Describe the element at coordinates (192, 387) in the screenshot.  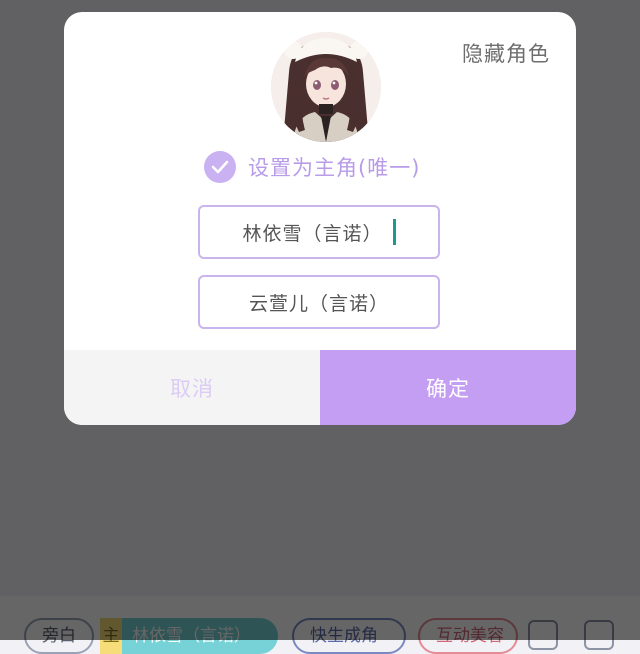
I see `cancel-button: 取消` at that location.